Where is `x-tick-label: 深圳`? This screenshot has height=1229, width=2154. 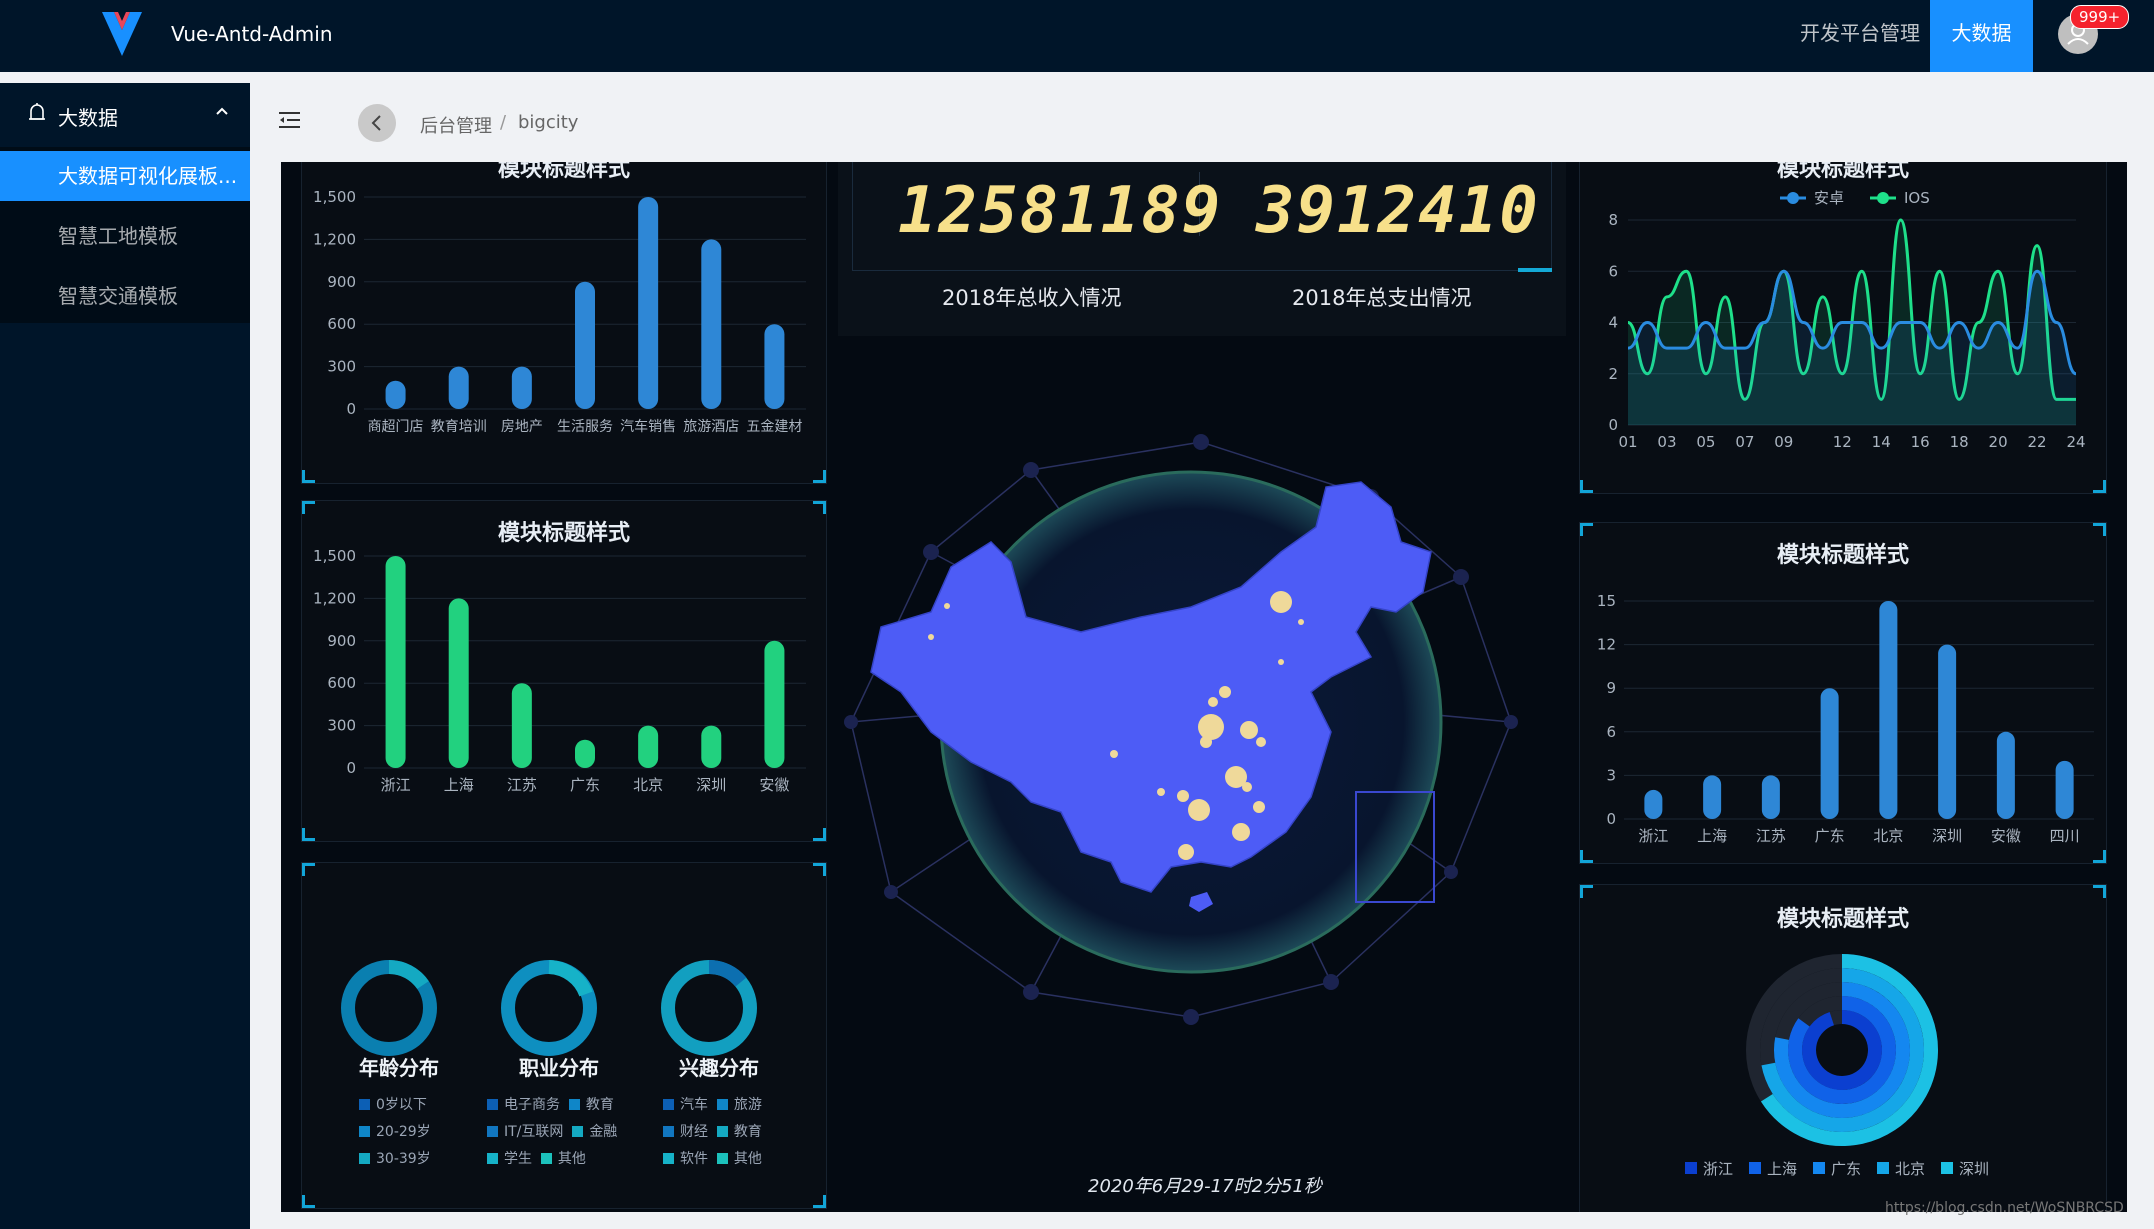
x-tick-label: 深圳 is located at coordinates (711, 785).